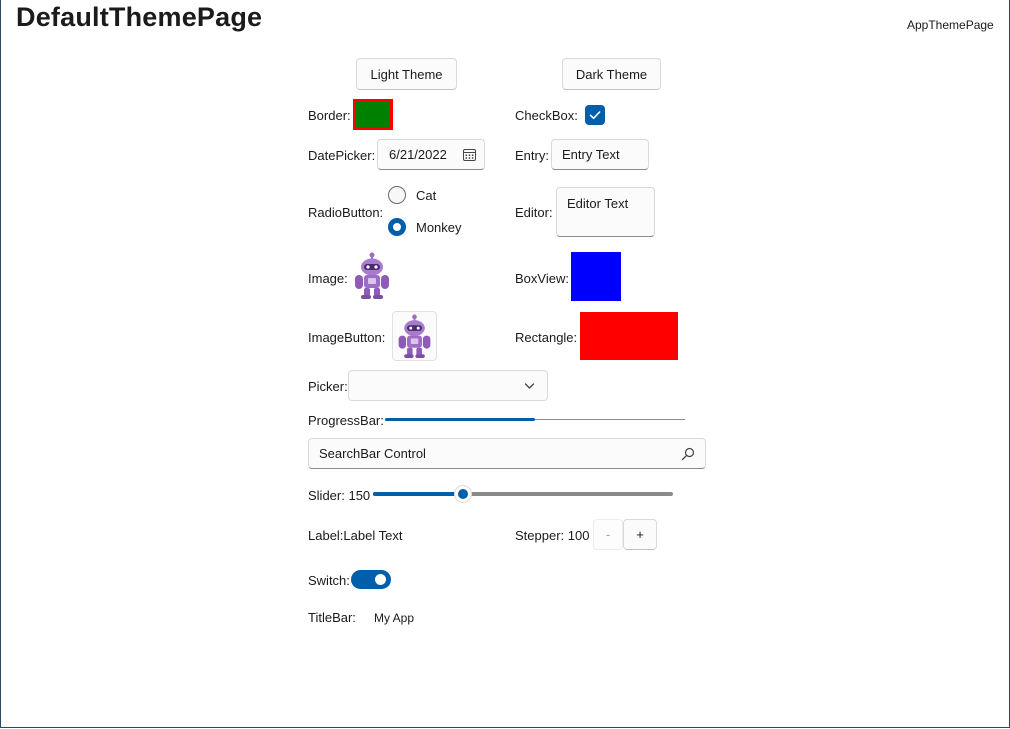 This screenshot has height=729, width=1010. Describe the element at coordinates (439, 227) in the screenshot. I see `radio-label-monkey: Monkey` at that location.